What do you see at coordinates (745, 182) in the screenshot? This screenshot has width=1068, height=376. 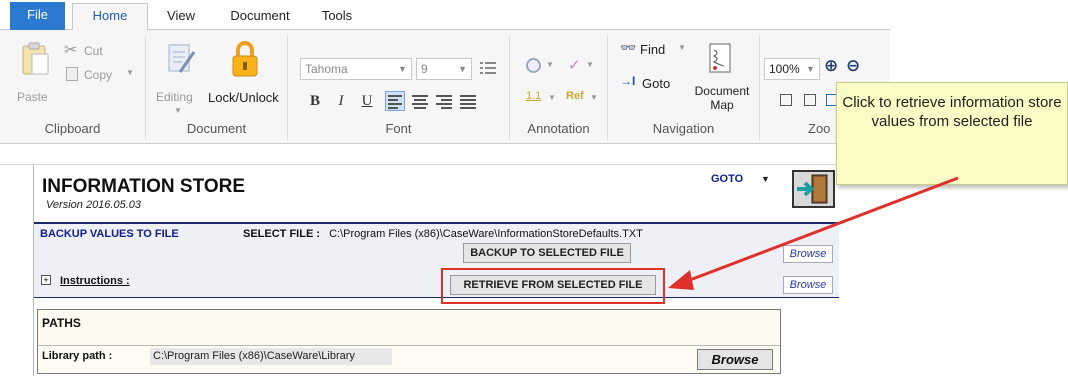 I see `goto-dropdown: GOTO ▼` at bounding box center [745, 182].